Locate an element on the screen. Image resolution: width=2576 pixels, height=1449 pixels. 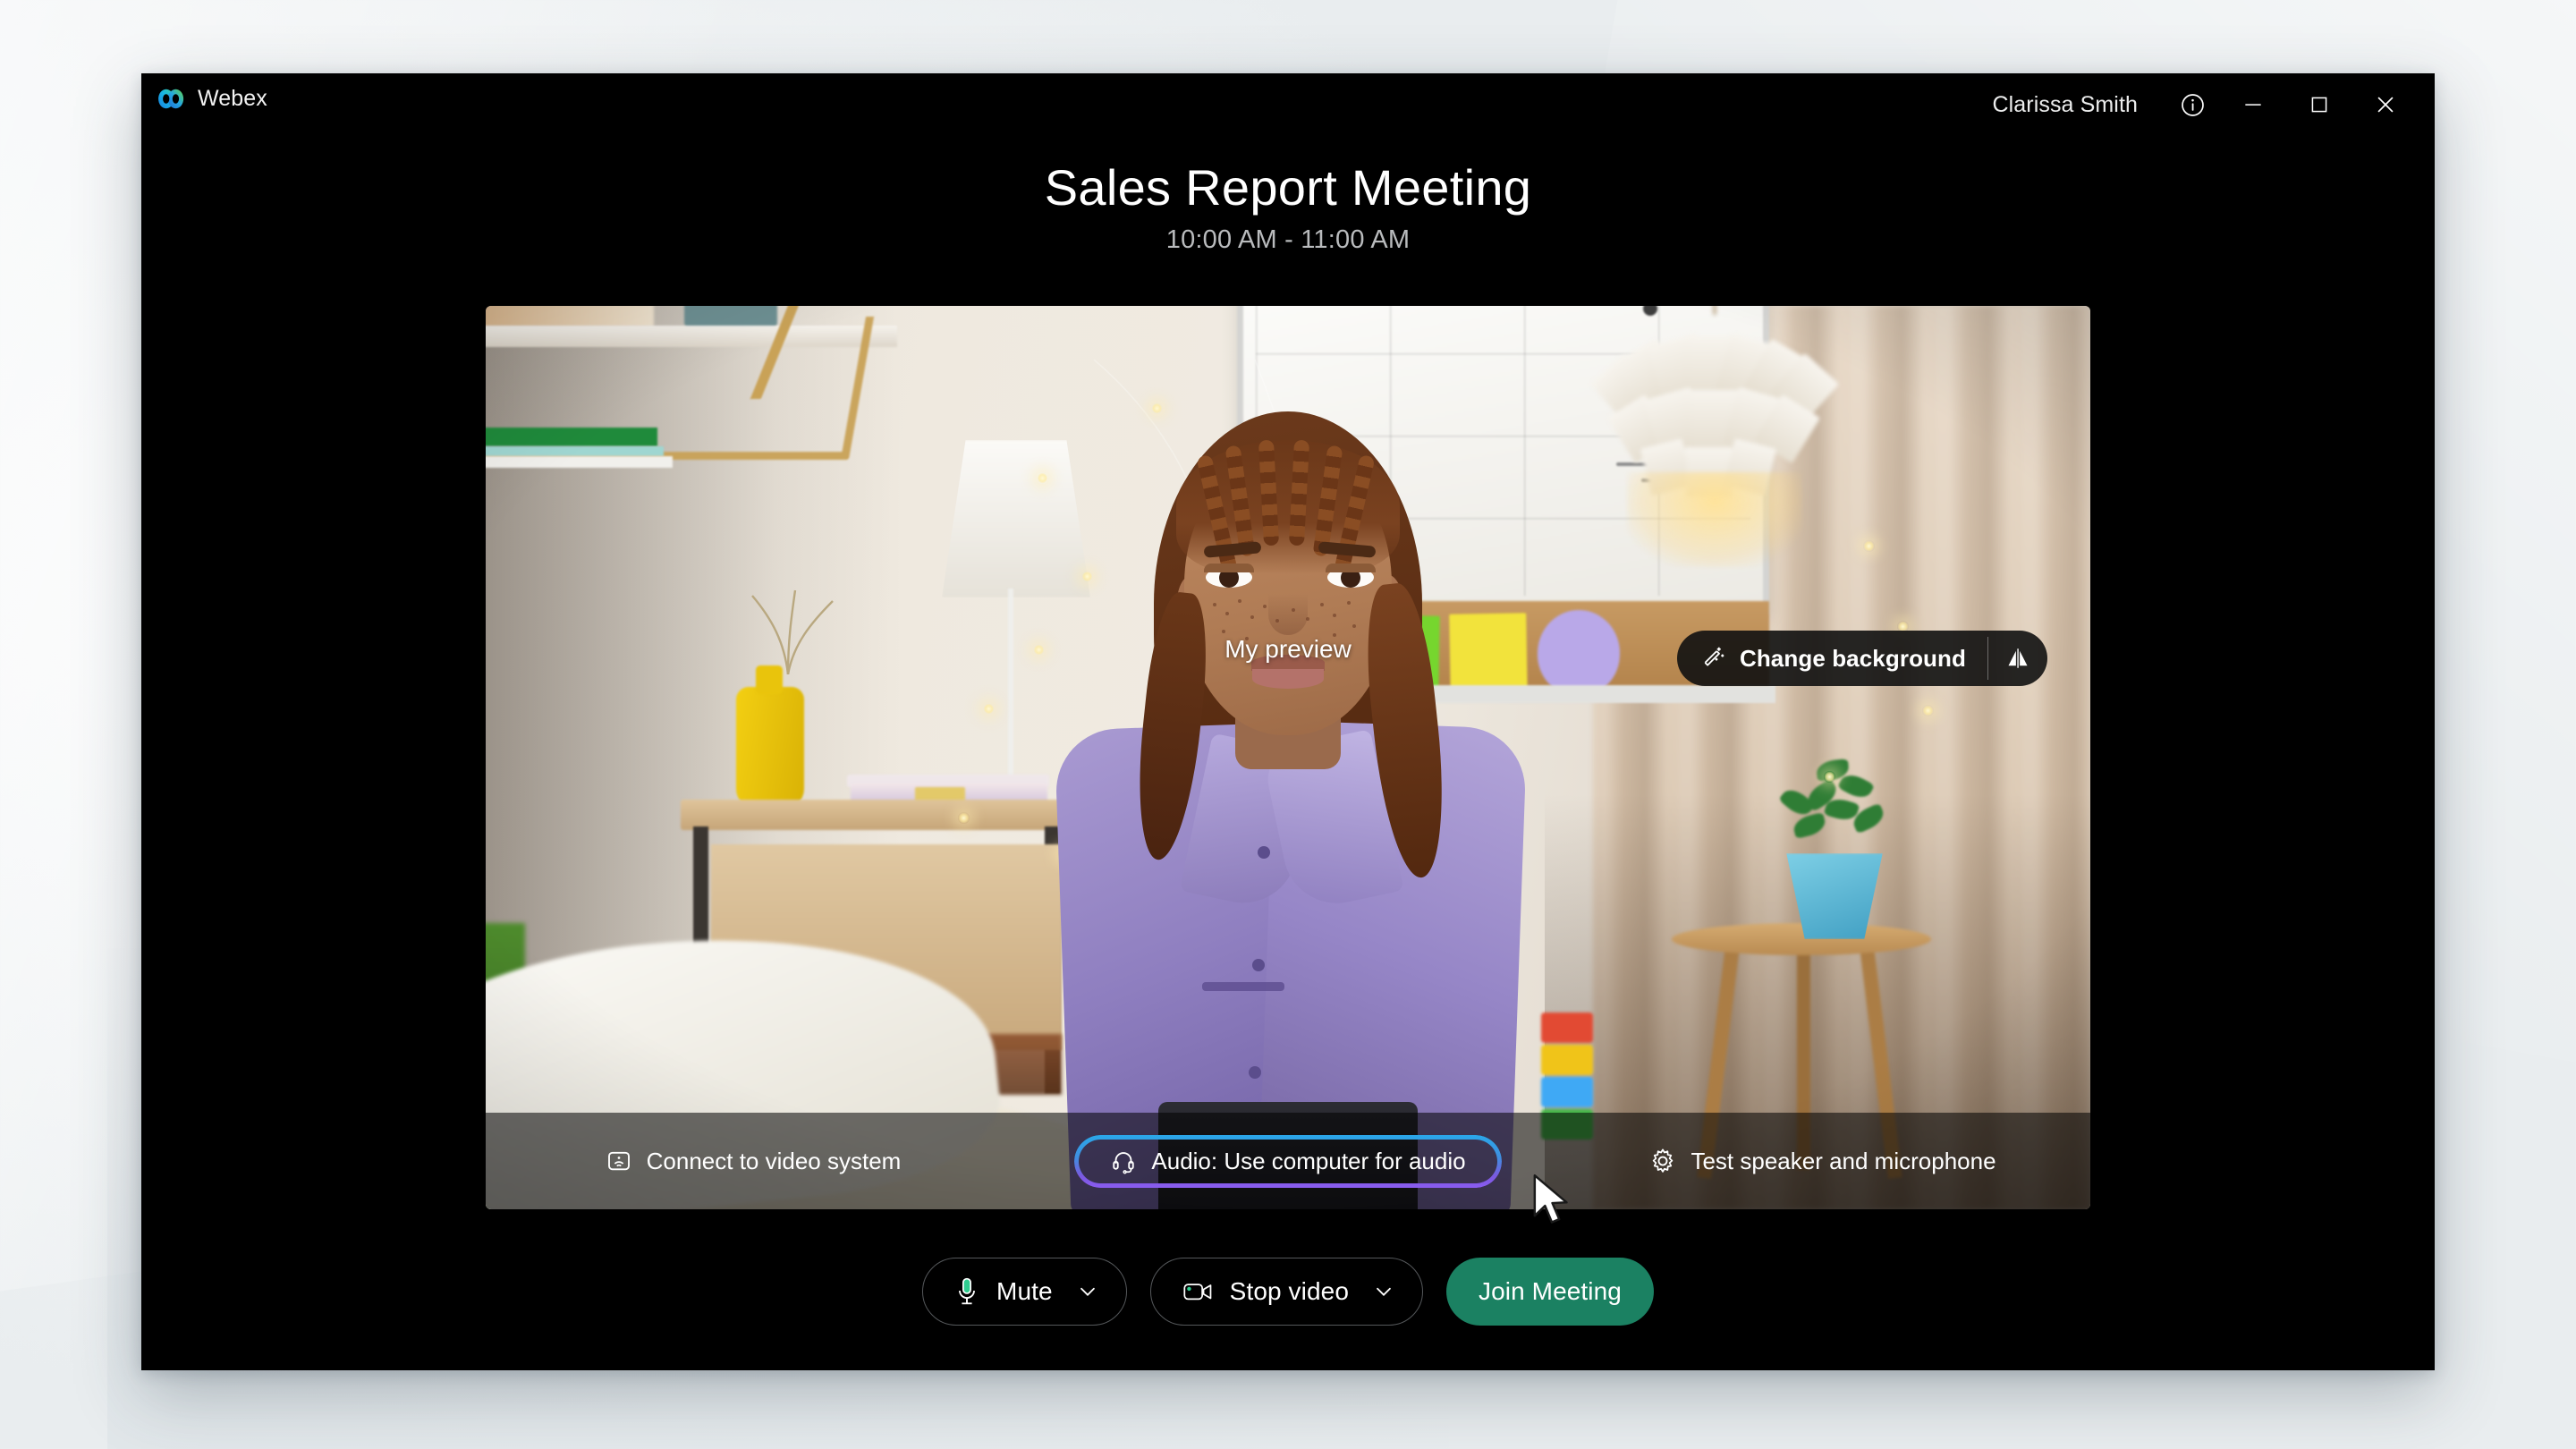
audio-connection-button: Audio: Use computer for audio is located at coordinates (1287, 1161).